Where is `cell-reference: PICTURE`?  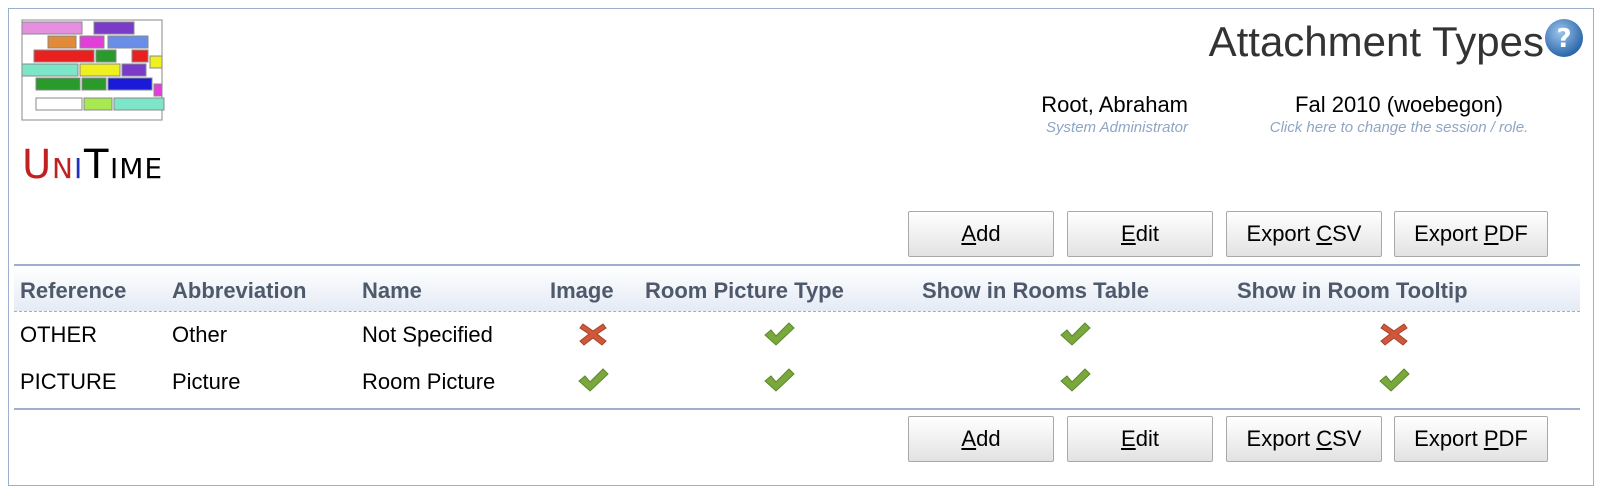
cell-reference: PICTURE is located at coordinates (68, 381).